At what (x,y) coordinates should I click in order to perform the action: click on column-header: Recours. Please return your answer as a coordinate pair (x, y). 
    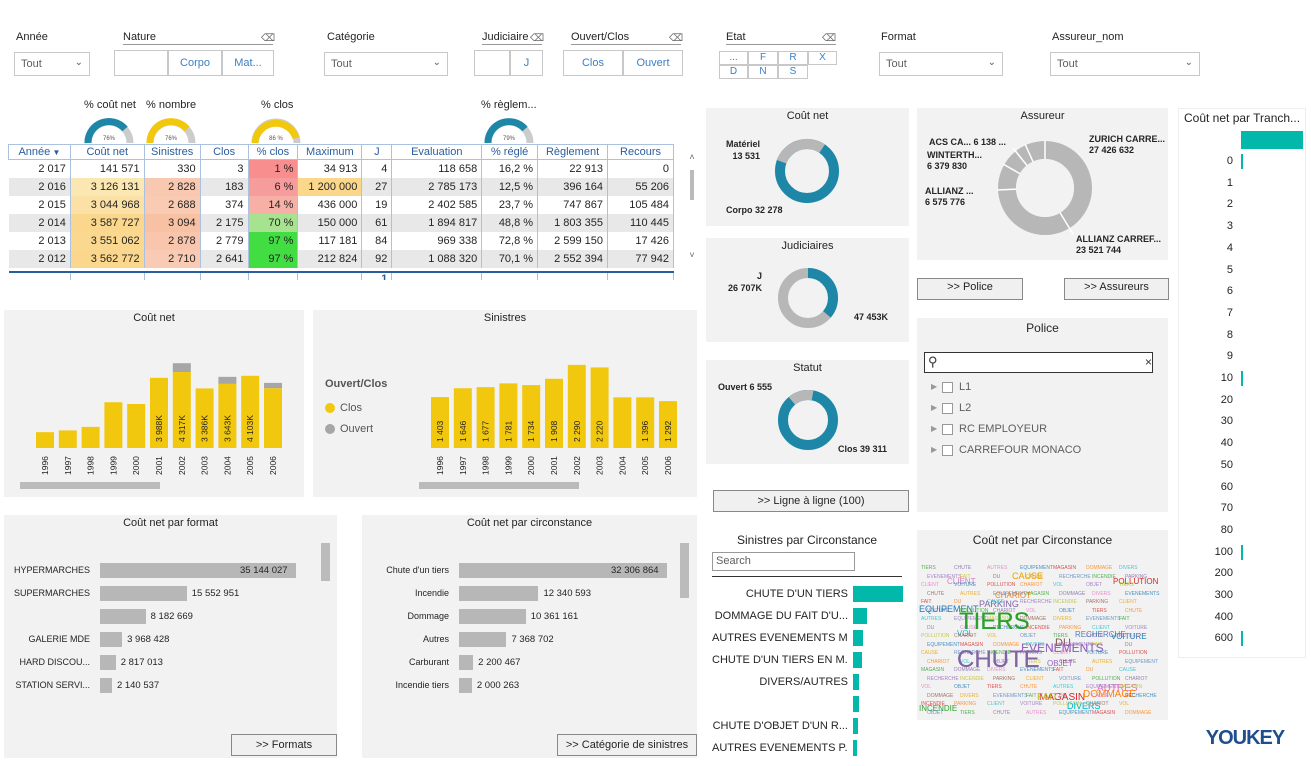
    Looking at the image, I should click on (640, 152).